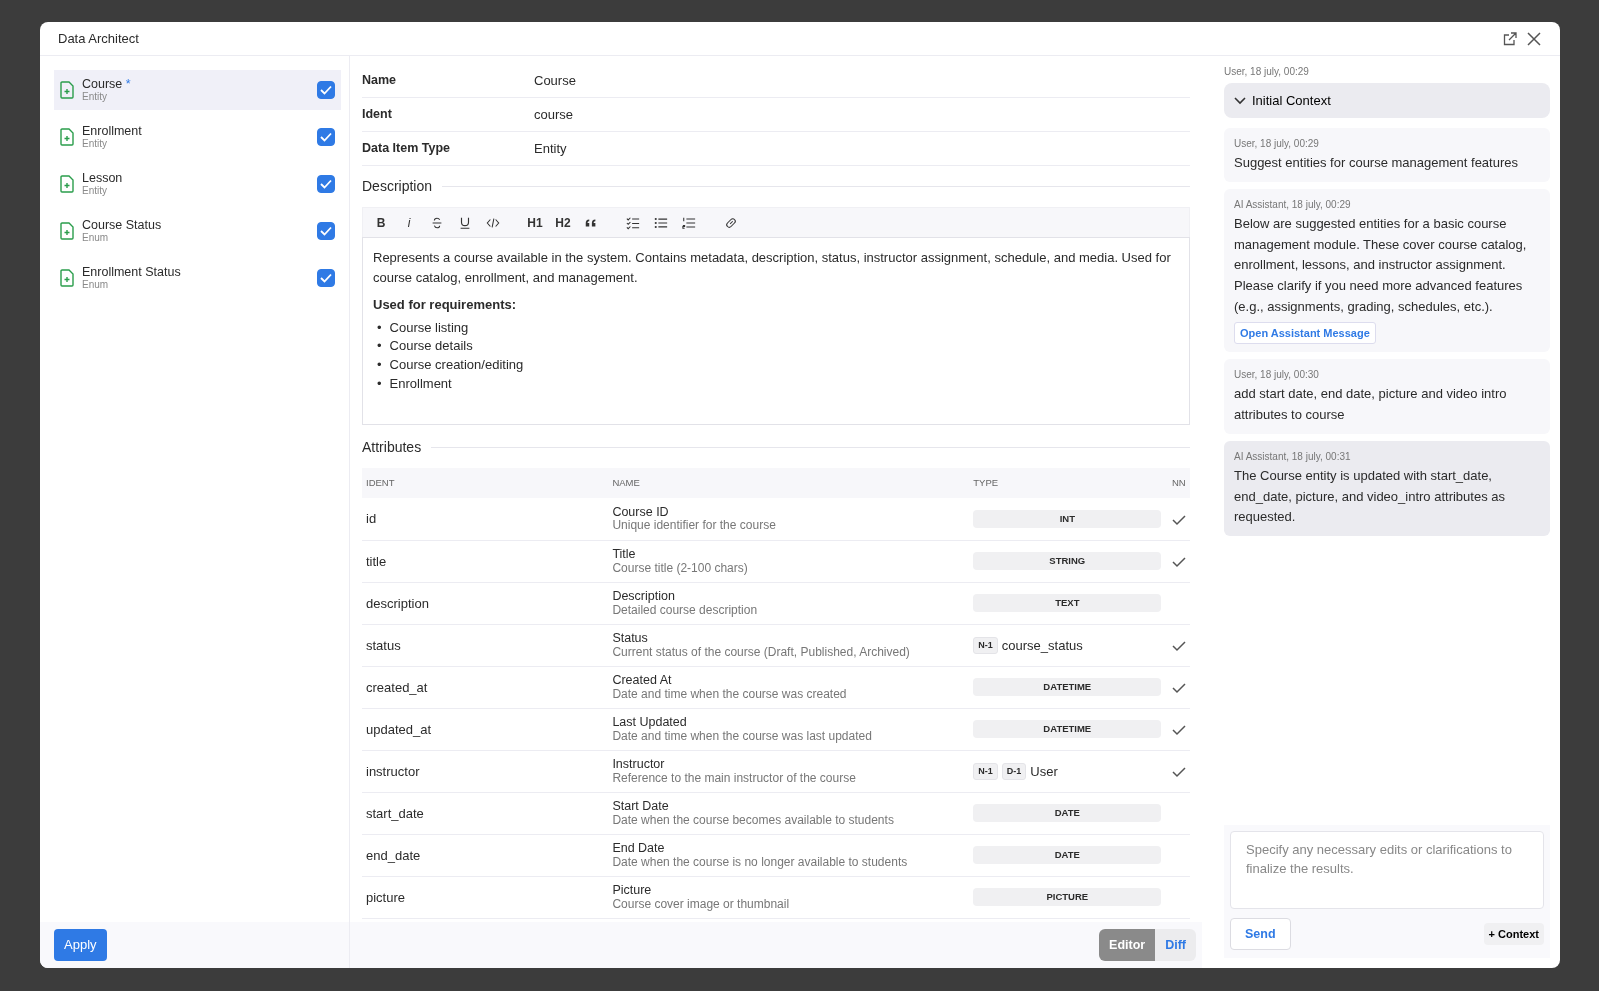 This screenshot has height=991, width=1599. Describe the element at coordinates (1277, 375) in the screenshot. I see `message-meta: User, 18 july, 00:30` at that location.